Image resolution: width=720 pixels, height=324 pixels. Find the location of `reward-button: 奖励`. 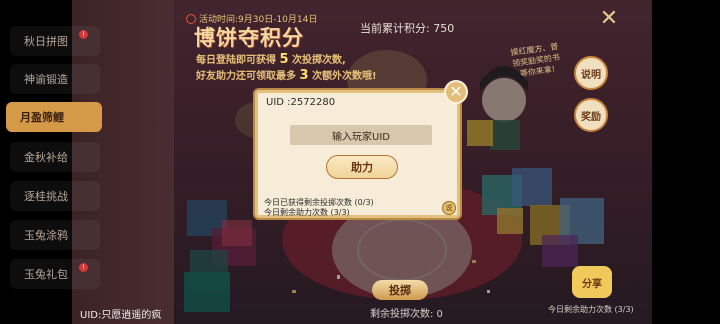

reward-button: 奖励 is located at coordinates (591, 115).